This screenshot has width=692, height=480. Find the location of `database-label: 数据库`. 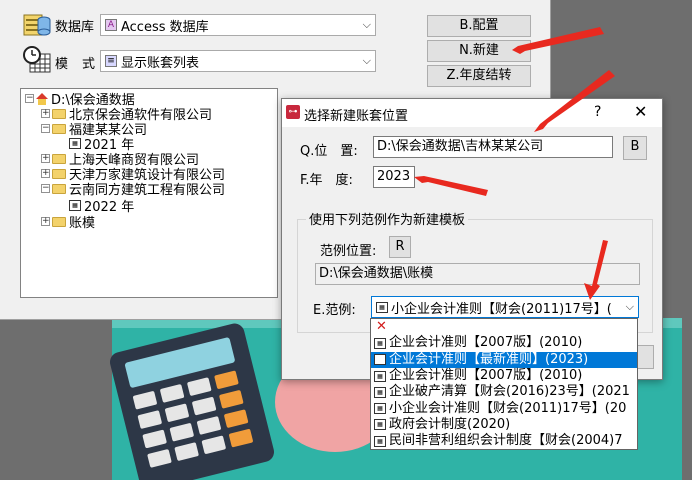

database-label: 数据库 is located at coordinates (75, 27).